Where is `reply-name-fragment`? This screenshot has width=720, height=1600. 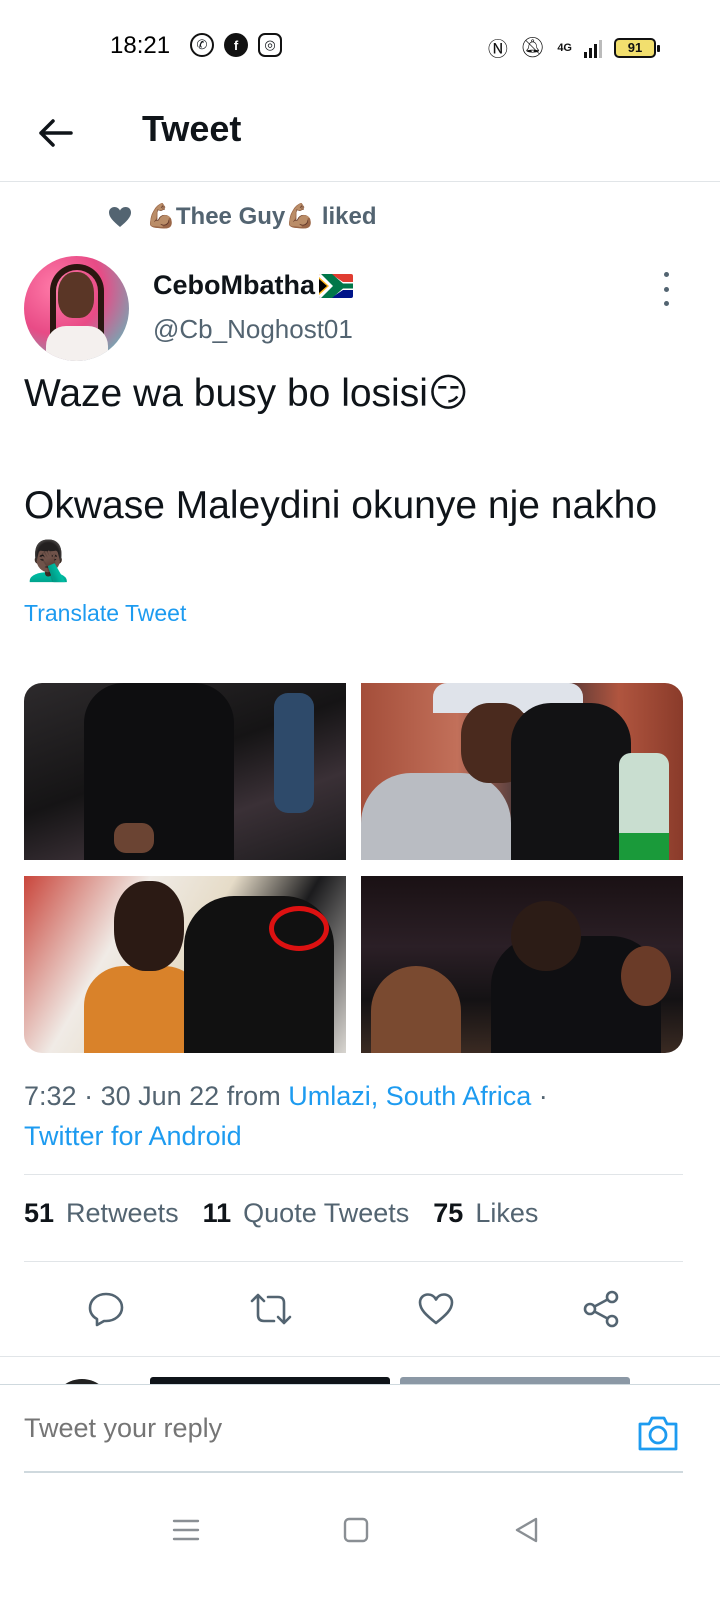 reply-name-fragment is located at coordinates (270, 1380).